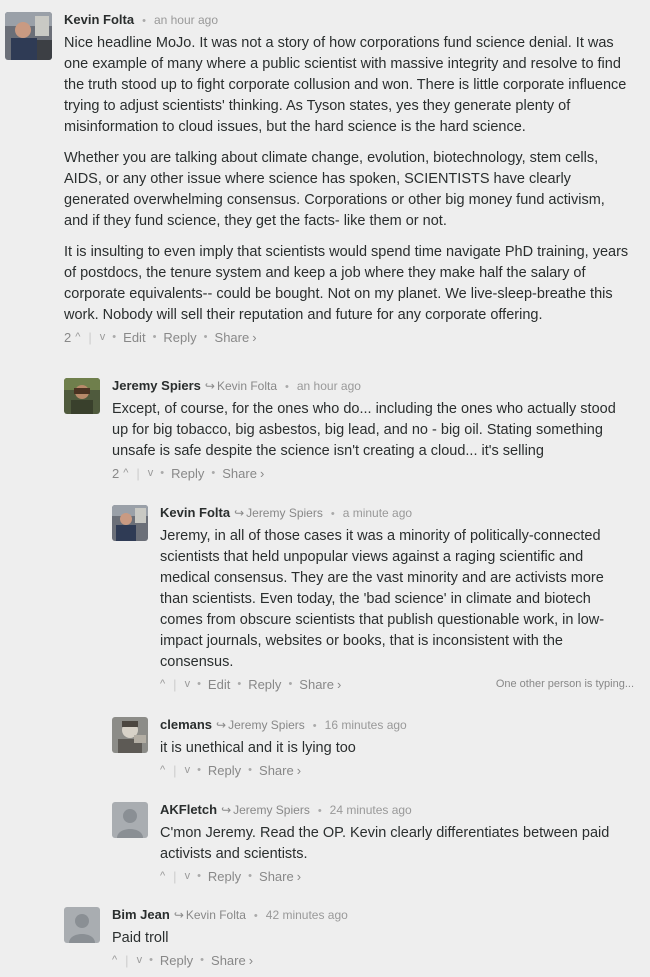 The image size is (650, 977). I want to click on paragraph: it is unethical and it is lying too, so click(258, 748).